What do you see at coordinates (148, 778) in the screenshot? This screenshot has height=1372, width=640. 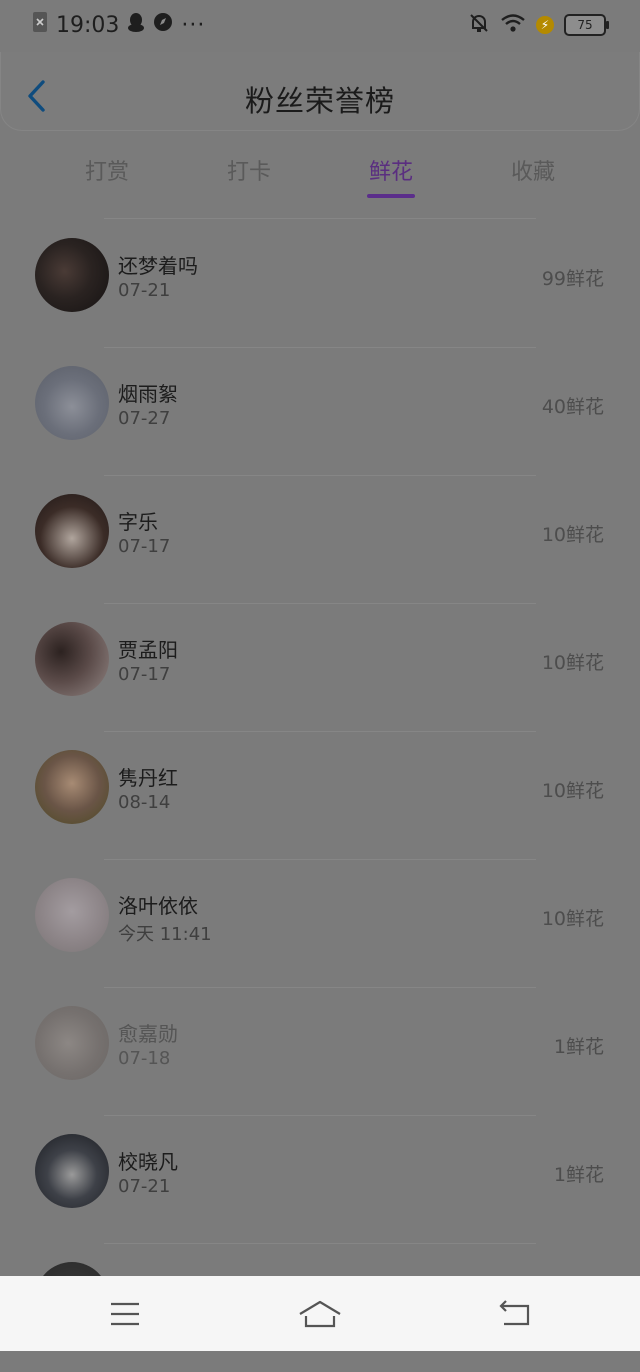 I see `fan-name: 隽丹红` at bounding box center [148, 778].